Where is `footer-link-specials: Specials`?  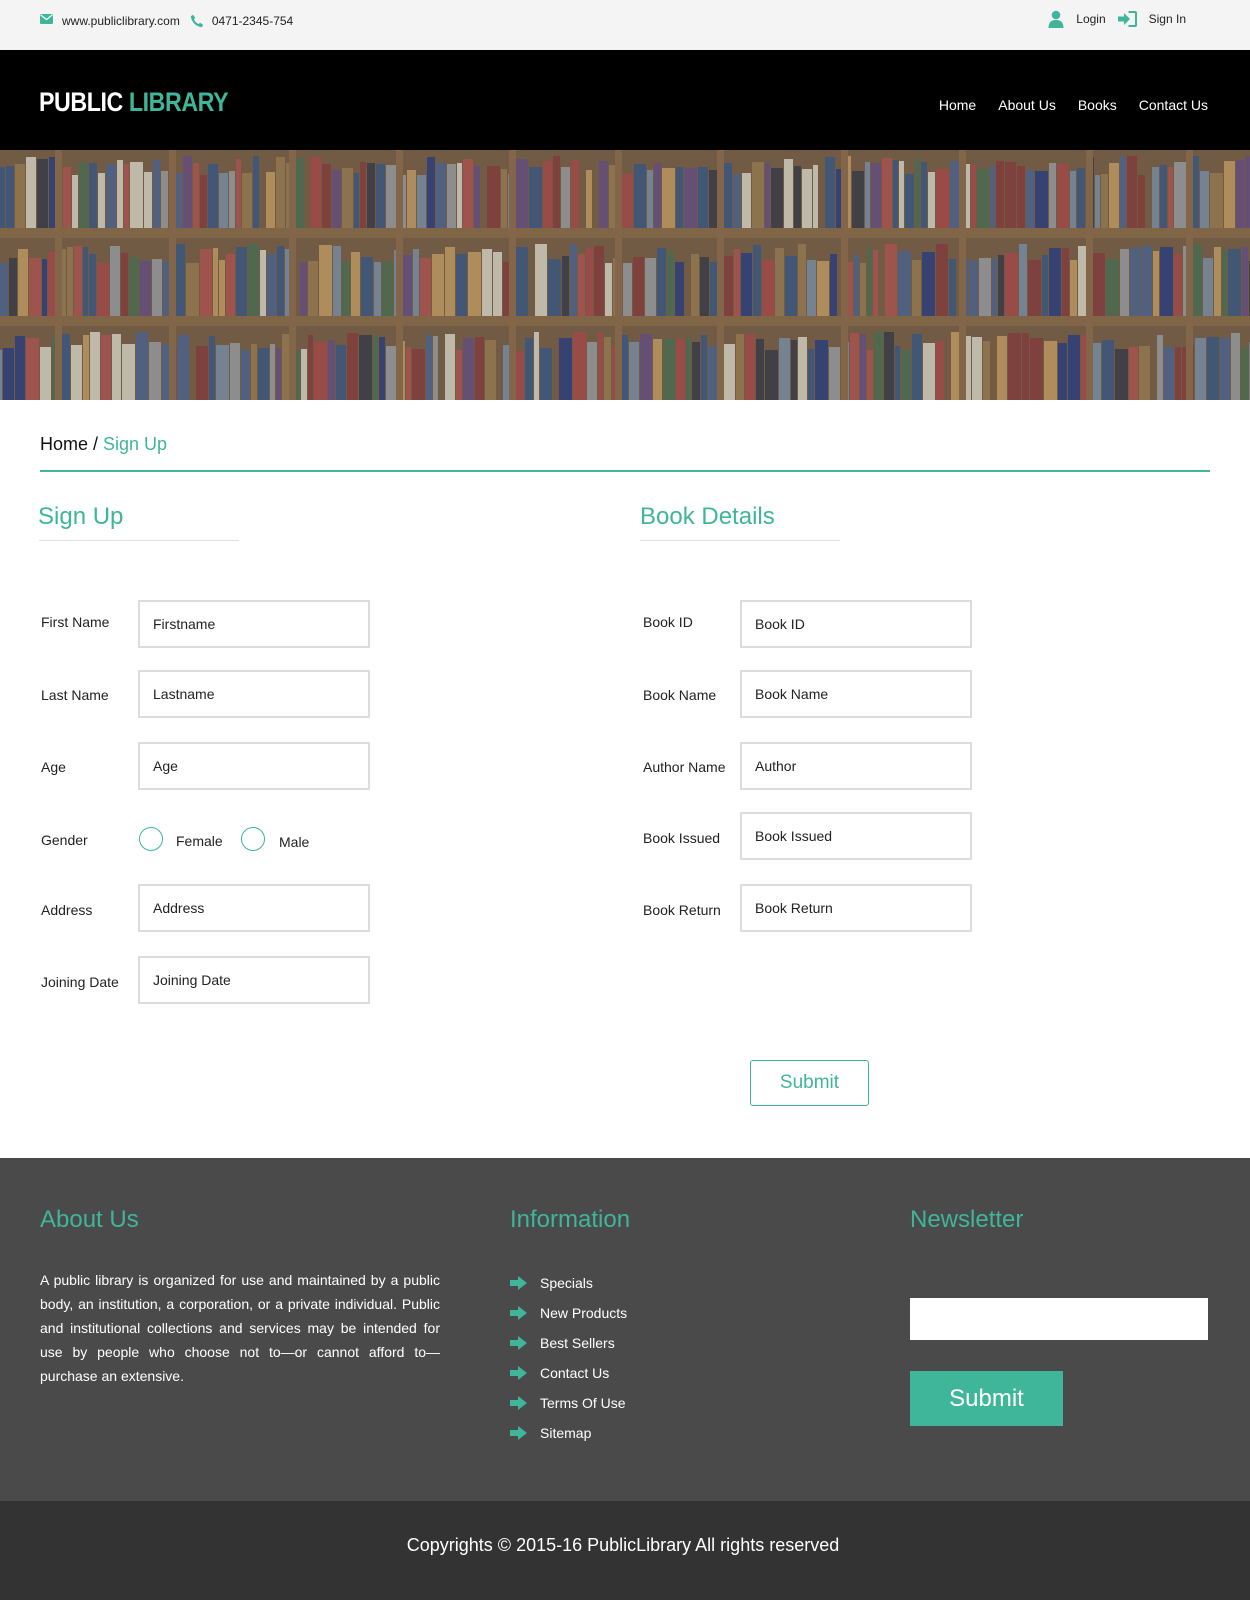 footer-link-specials: Specials is located at coordinates (568, 1283).